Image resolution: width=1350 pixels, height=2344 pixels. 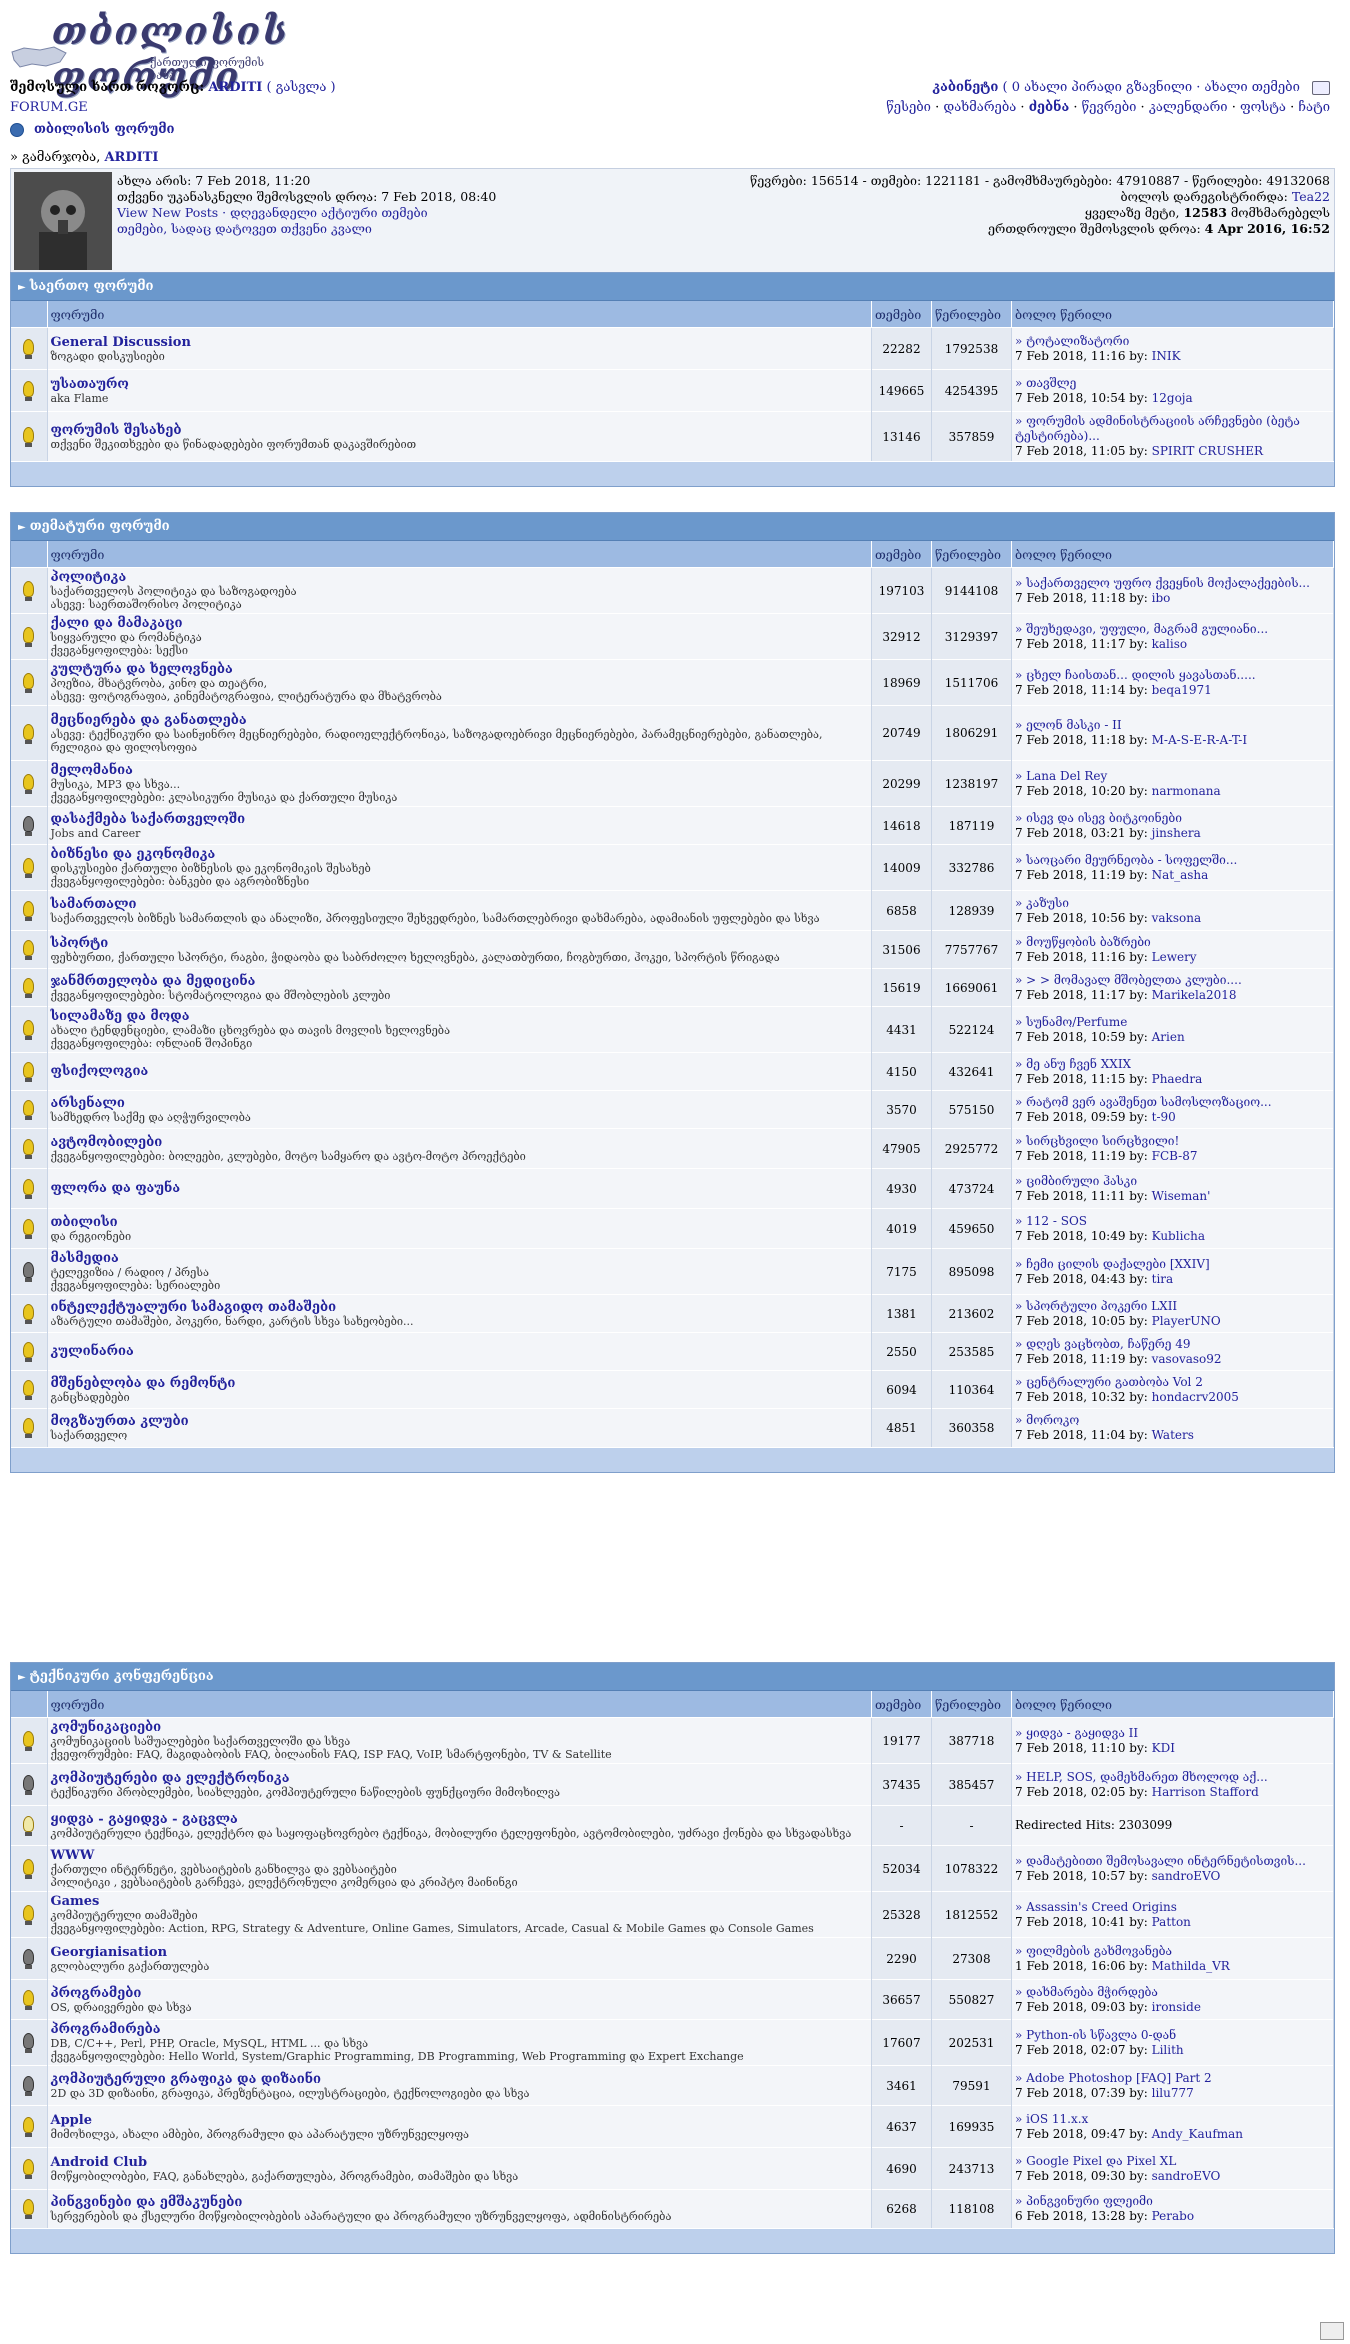 I want to click on forum-name-link: სილამაზე და მოდა, so click(x=460, y=1016).